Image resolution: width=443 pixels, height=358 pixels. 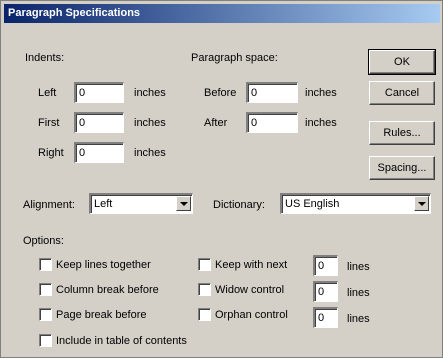 I want to click on dictionary-value: US English, so click(x=312, y=204).